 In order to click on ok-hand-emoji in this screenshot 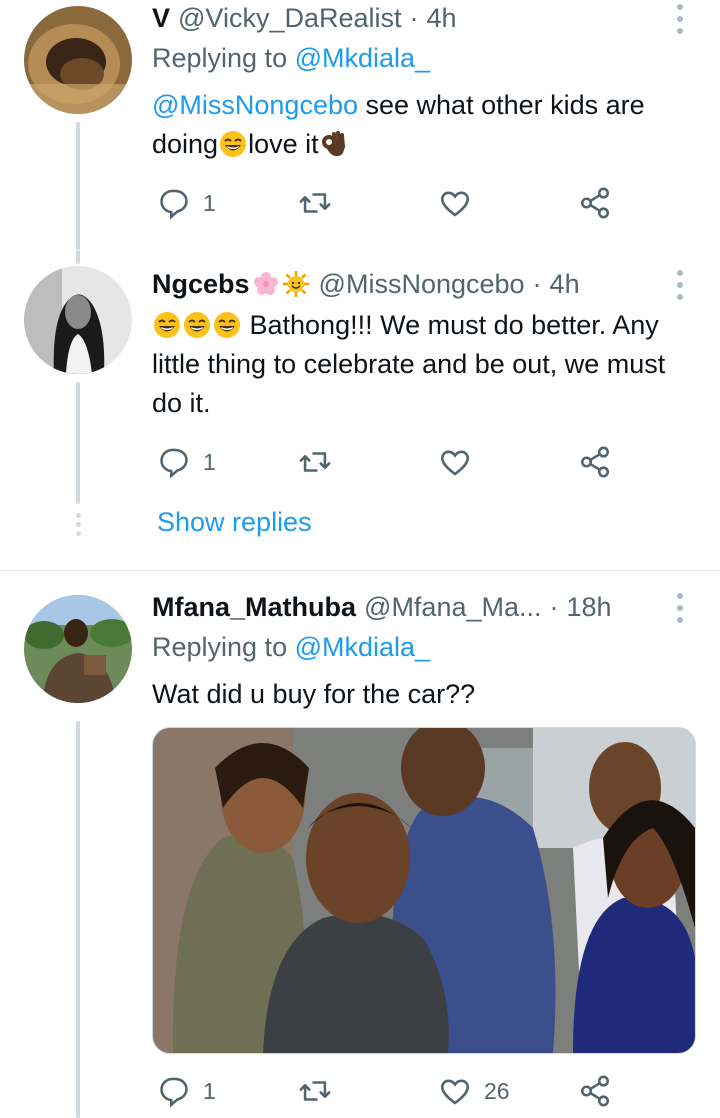, I will do `click(333, 144)`.